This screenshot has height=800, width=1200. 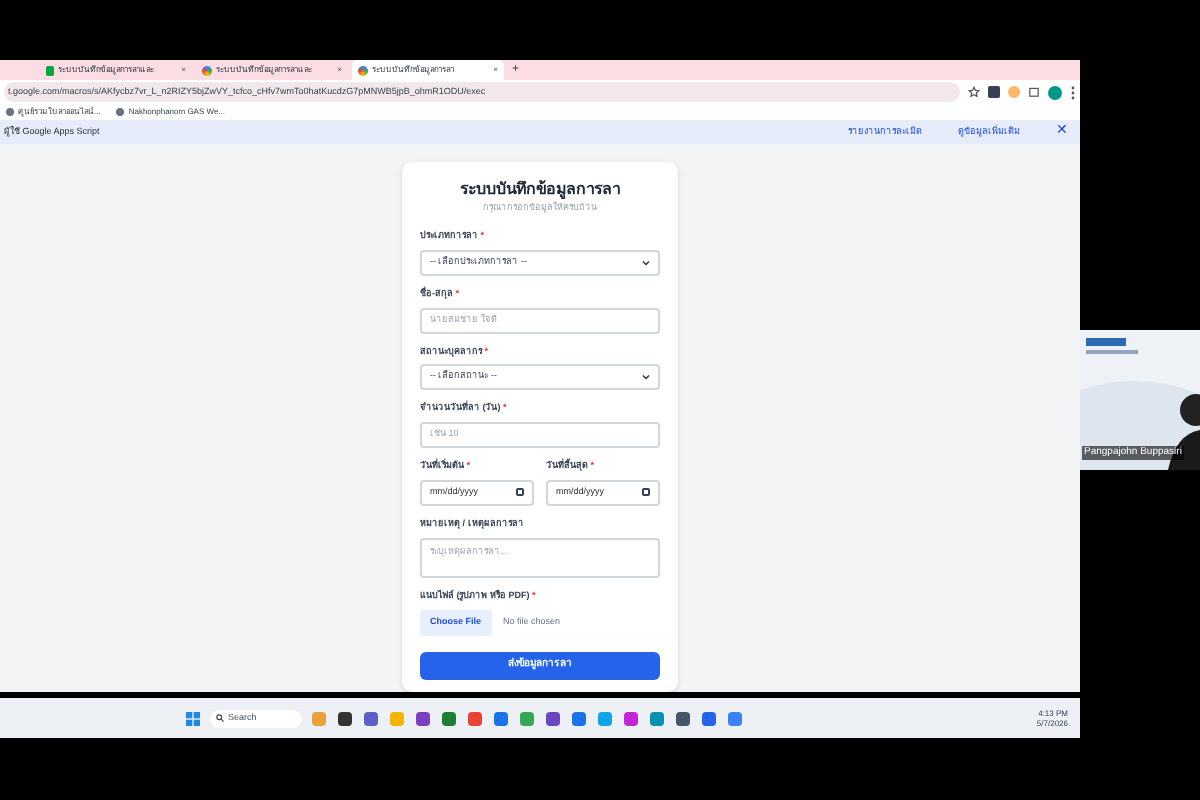 What do you see at coordinates (974, 92) in the screenshot?
I see `star-icon` at bounding box center [974, 92].